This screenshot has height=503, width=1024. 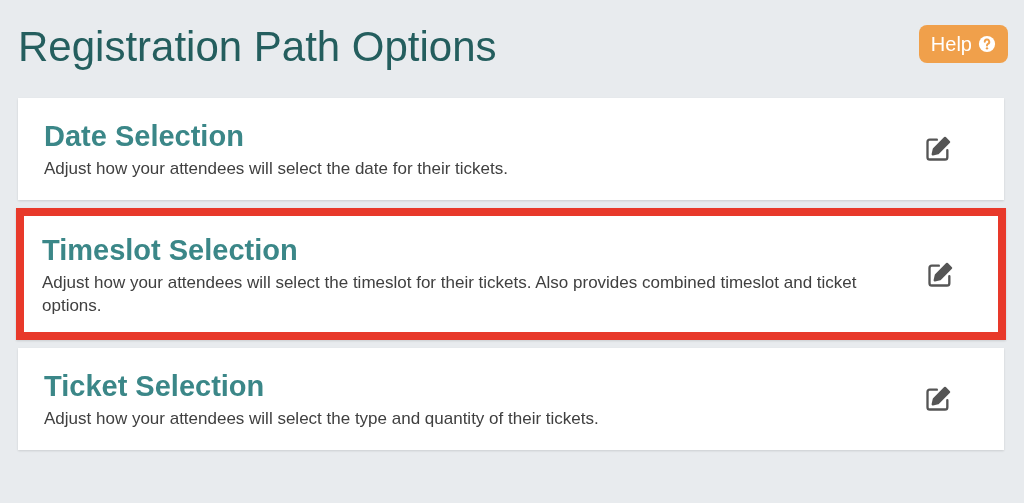 I want to click on help-button: Help, so click(x=963, y=44).